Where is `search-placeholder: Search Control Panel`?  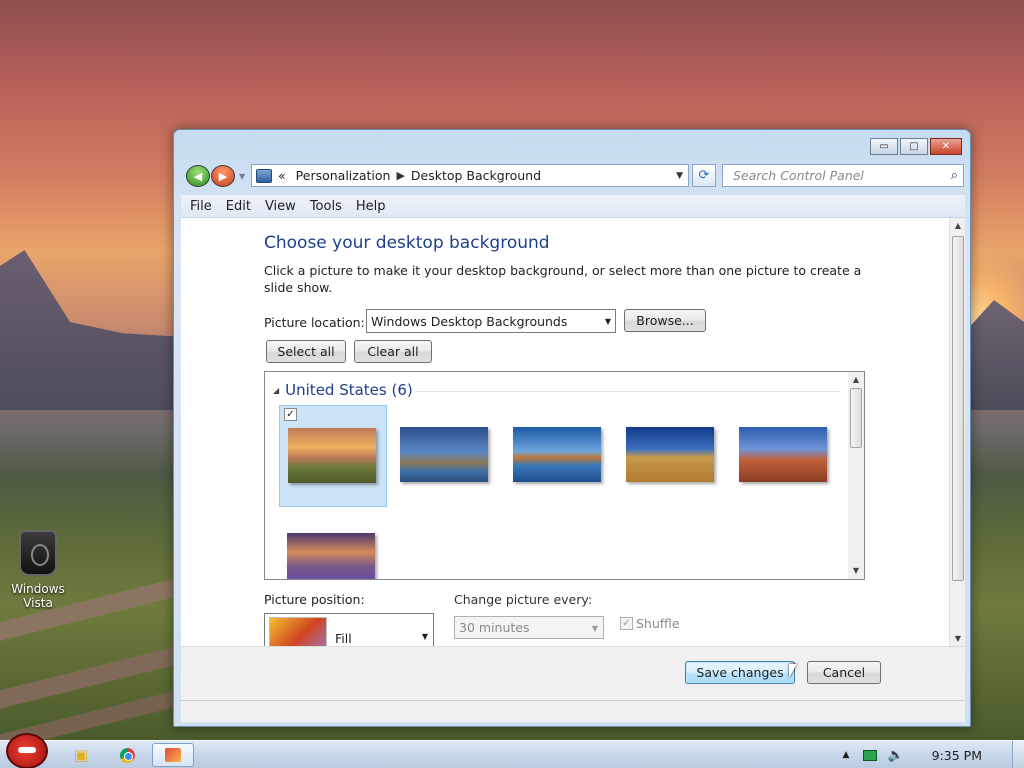 search-placeholder: Search Control Panel is located at coordinates (798, 175).